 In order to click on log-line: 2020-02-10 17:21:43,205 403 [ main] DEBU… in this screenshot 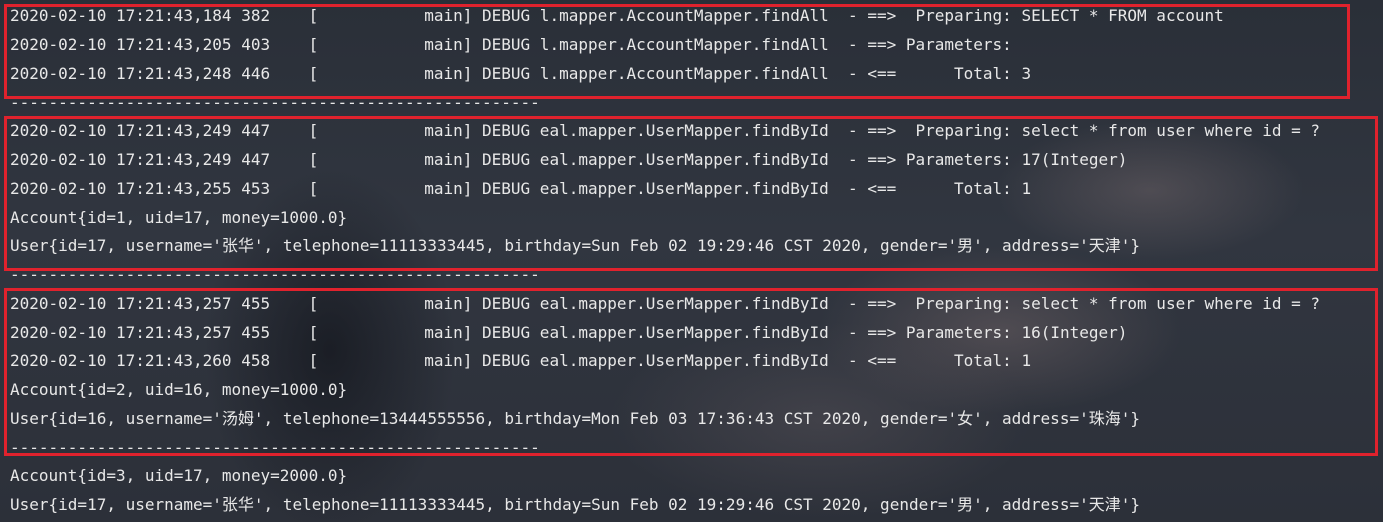, I will do `click(516, 44)`.